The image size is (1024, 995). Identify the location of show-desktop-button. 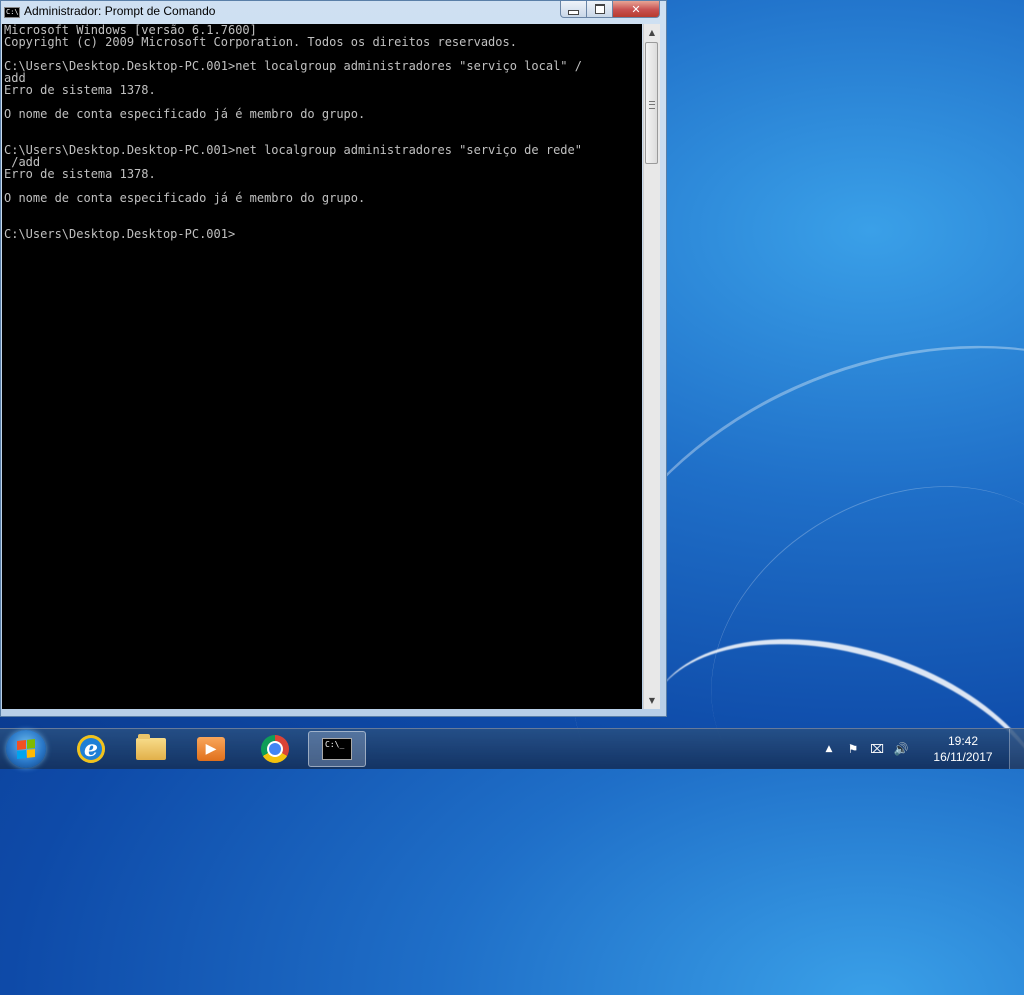
(1016, 749).